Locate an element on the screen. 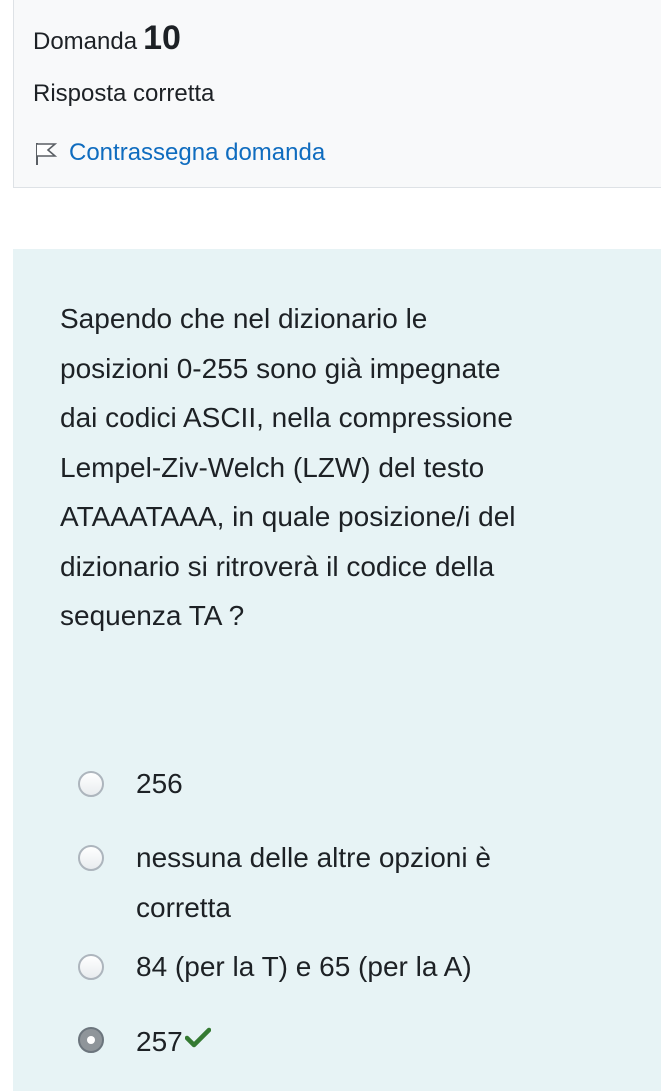  question-text-line: ATAAATAAA, in quale posizione/i del is located at coordinates (288, 516).